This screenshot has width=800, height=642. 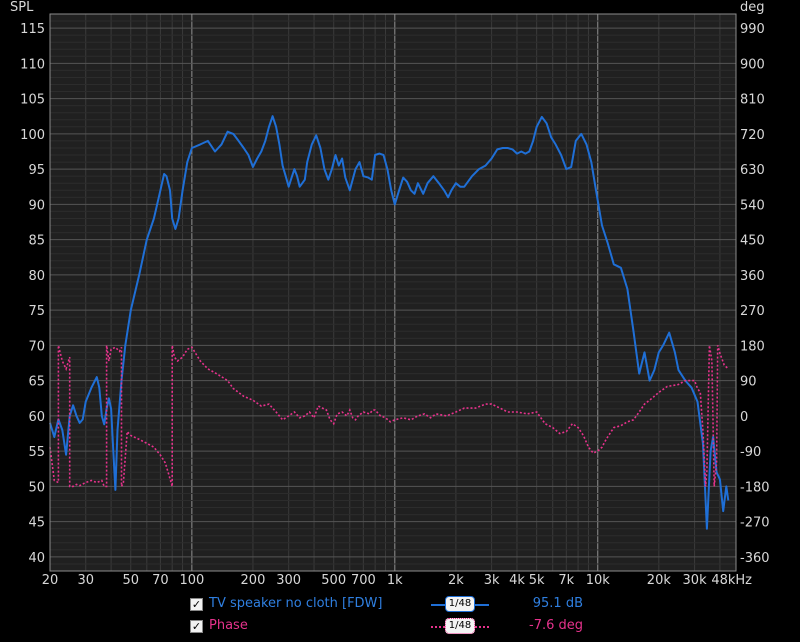 What do you see at coordinates (395, 580) in the screenshot?
I see `x-tick-label: 1k` at bounding box center [395, 580].